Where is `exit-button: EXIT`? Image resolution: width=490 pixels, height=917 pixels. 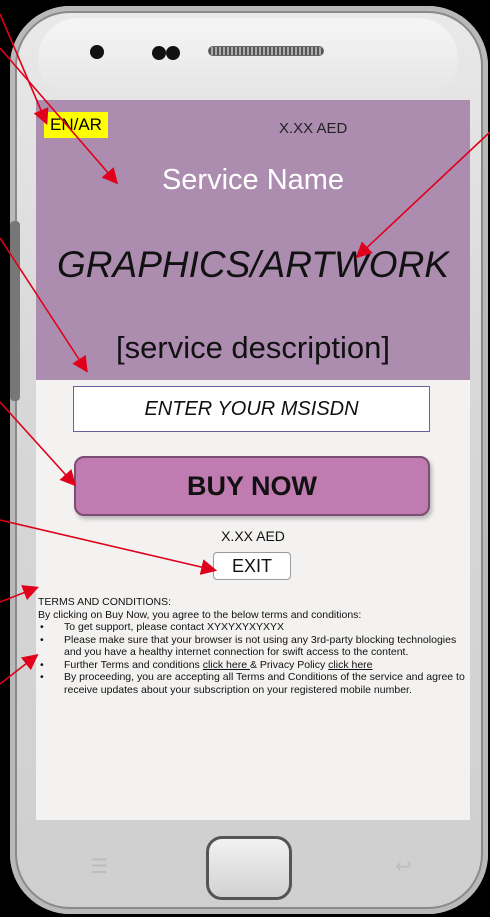
exit-button: EXIT is located at coordinates (252, 566).